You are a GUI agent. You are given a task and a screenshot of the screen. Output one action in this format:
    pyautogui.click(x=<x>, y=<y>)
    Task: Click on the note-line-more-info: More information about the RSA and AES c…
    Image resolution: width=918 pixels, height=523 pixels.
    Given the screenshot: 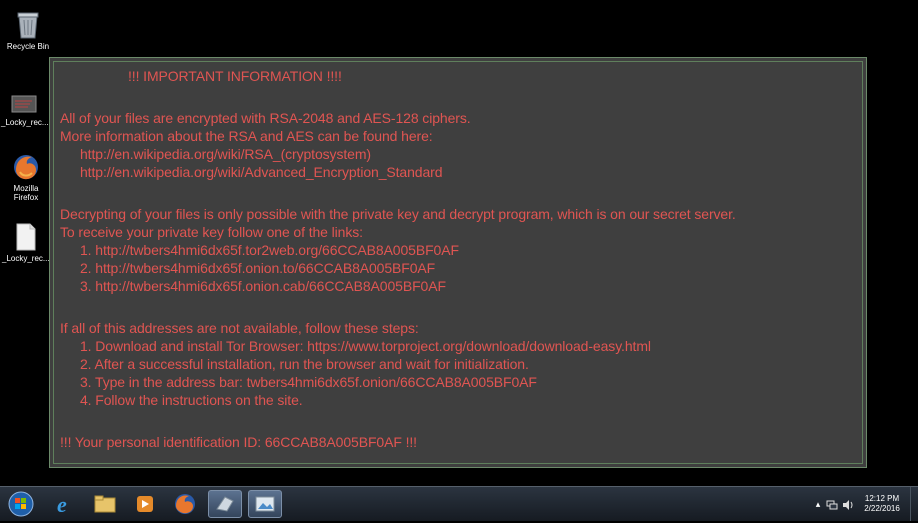 What is the action you would take?
    pyautogui.click(x=246, y=136)
    